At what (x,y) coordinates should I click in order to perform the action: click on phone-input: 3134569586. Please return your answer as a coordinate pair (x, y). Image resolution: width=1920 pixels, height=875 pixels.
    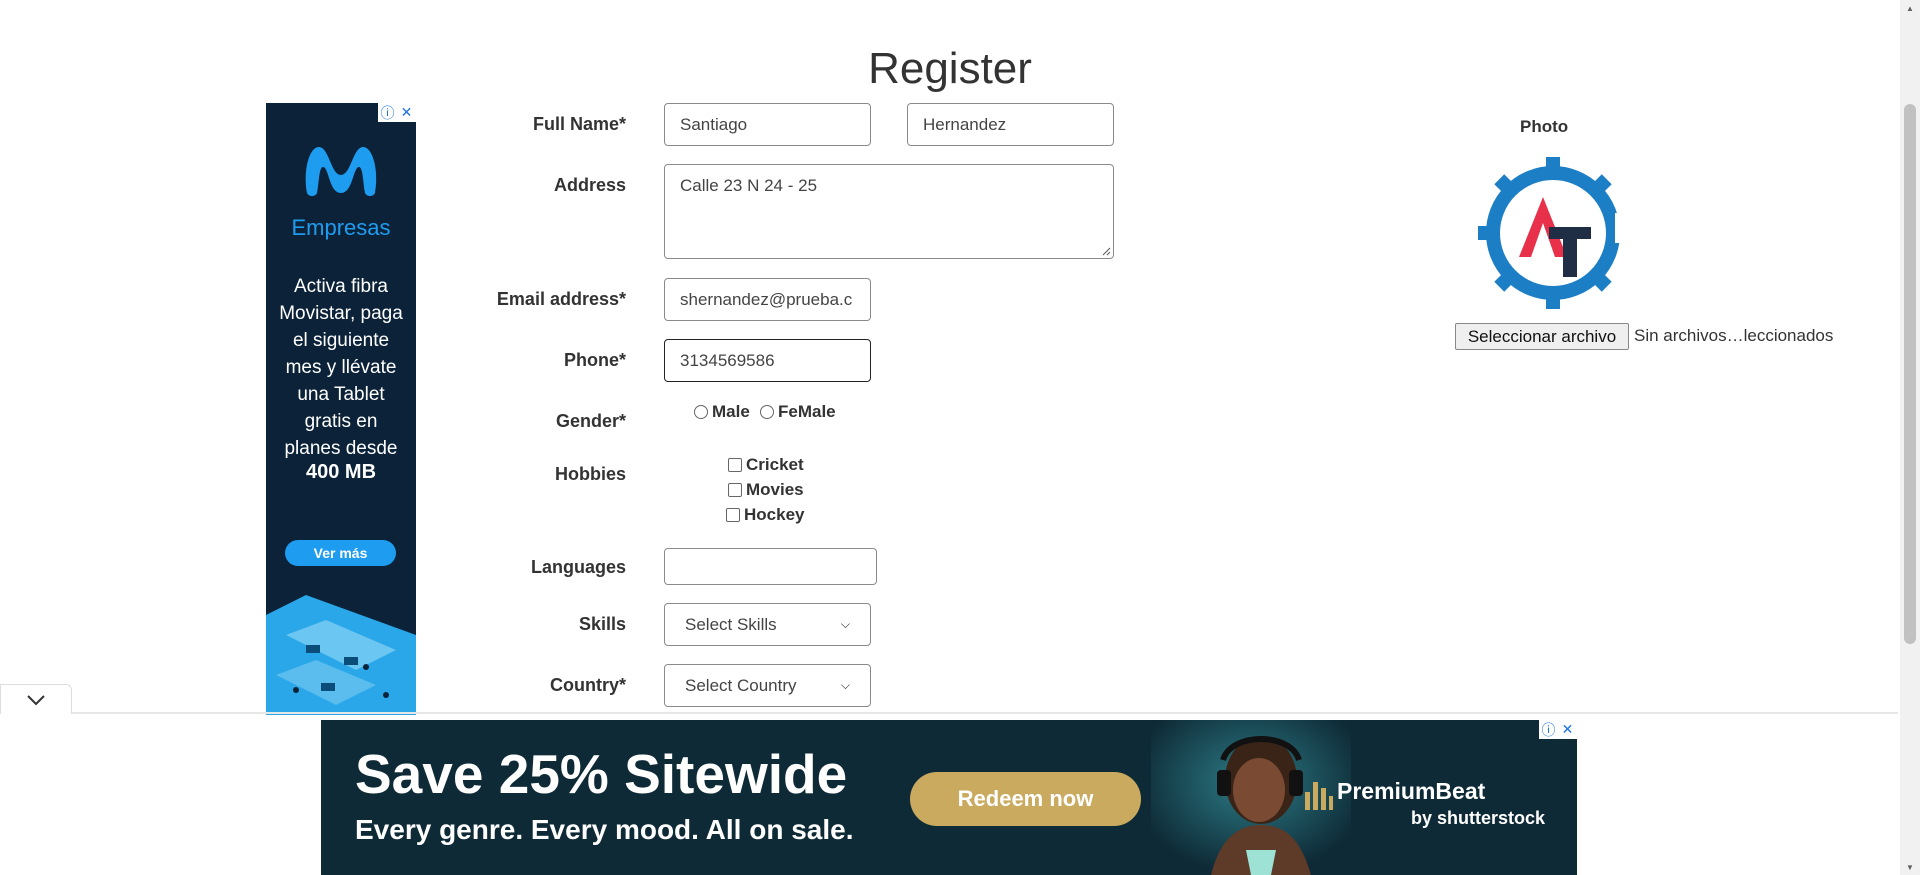
    Looking at the image, I should click on (767, 360).